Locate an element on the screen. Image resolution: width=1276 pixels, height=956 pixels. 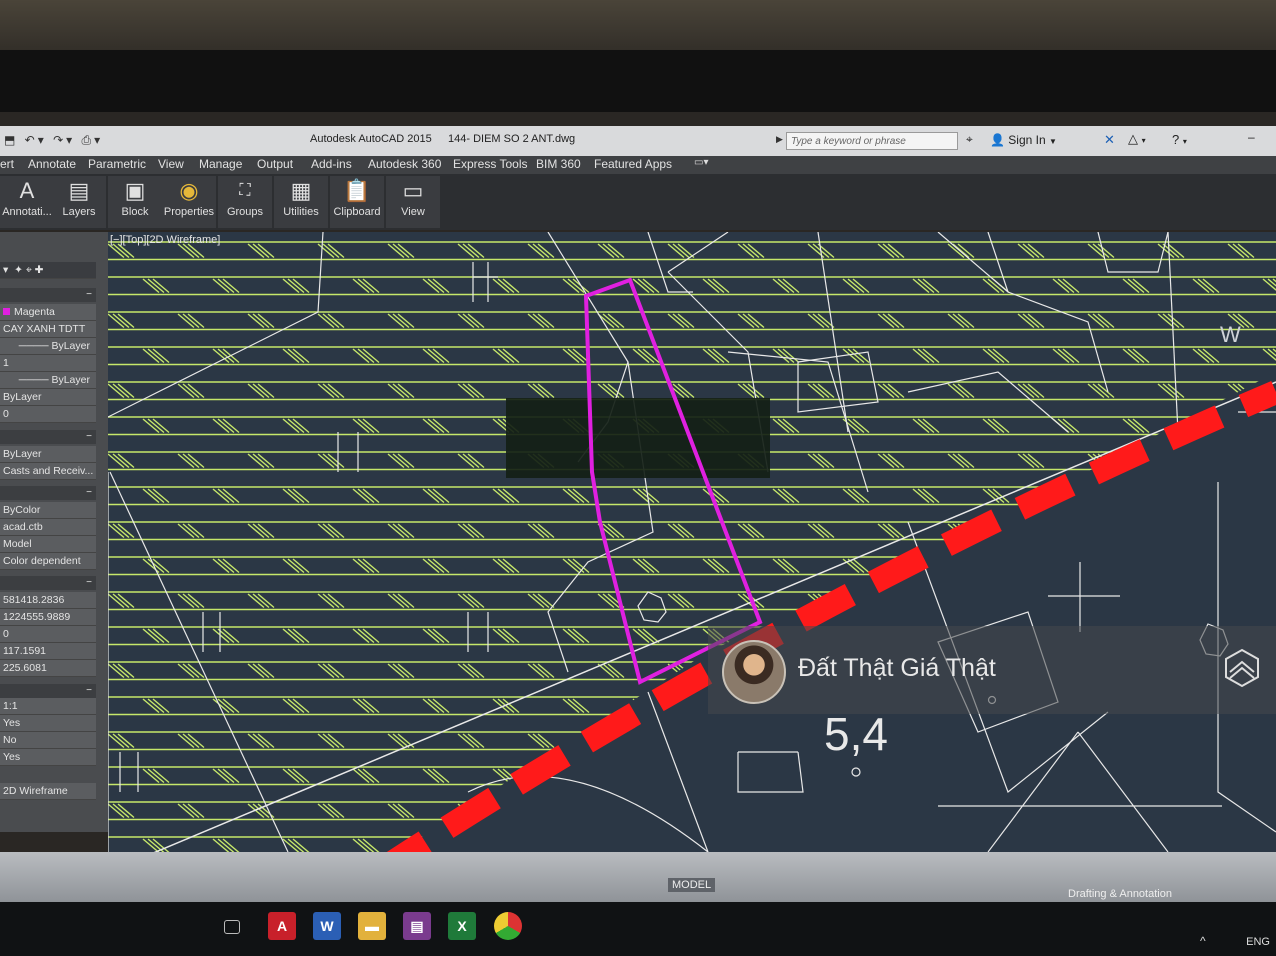
utilities-button: ▦ Utilities is located at coordinates (301, 202).